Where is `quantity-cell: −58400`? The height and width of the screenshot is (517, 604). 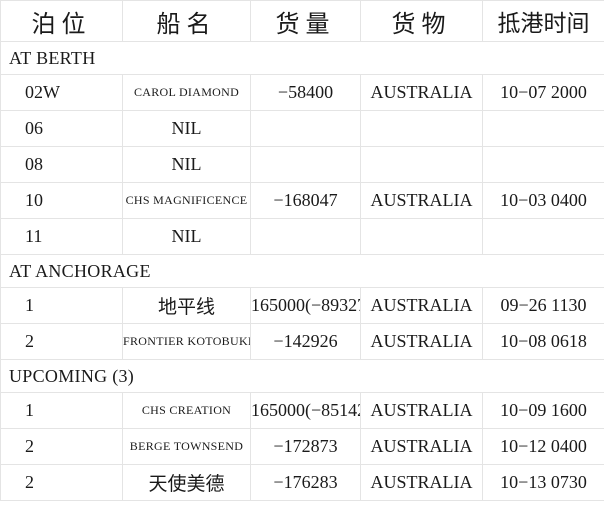 quantity-cell: −58400 is located at coordinates (305, 92).